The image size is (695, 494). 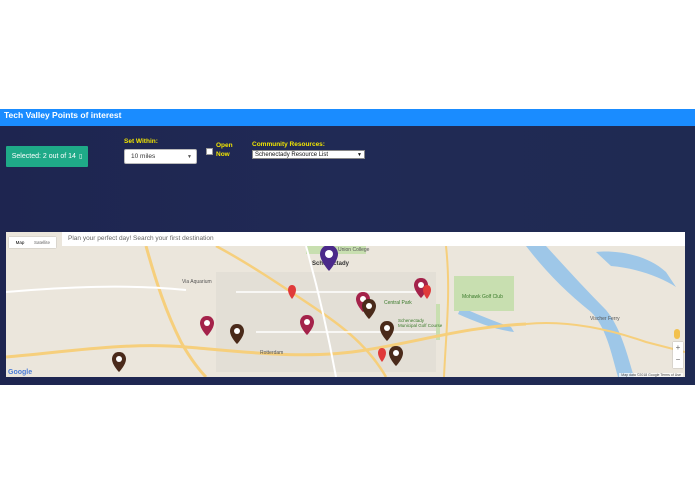 I want to click on google-logo: Google, so click(x=20, y=372).